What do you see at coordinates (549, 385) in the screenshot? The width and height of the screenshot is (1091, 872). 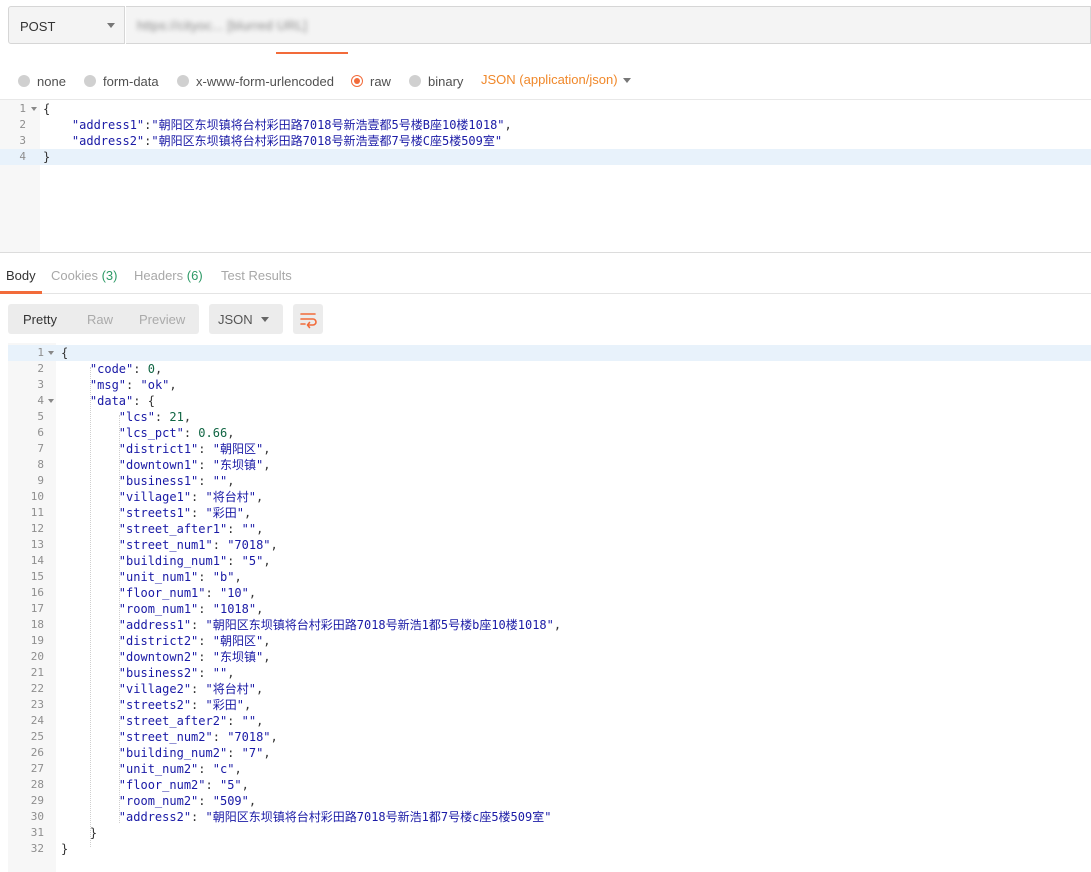 I see `code-line: 3 "msg": "ok",` at bounding box center [549, 385].